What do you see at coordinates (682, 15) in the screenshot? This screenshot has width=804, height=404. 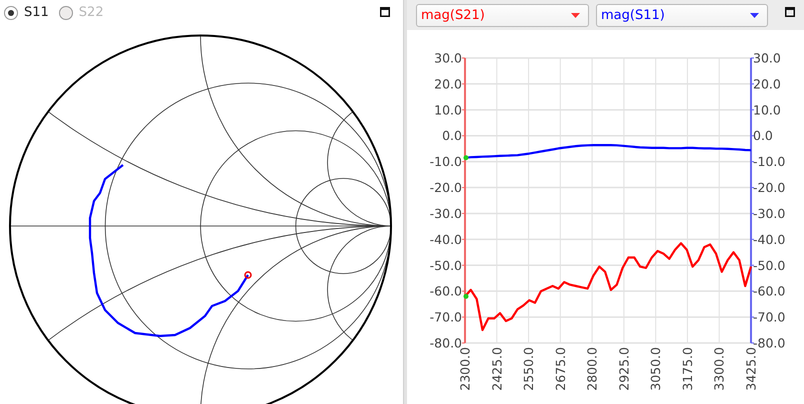 I see `trace-dropdown: mag(S11)` at bounding box center [682, 15].